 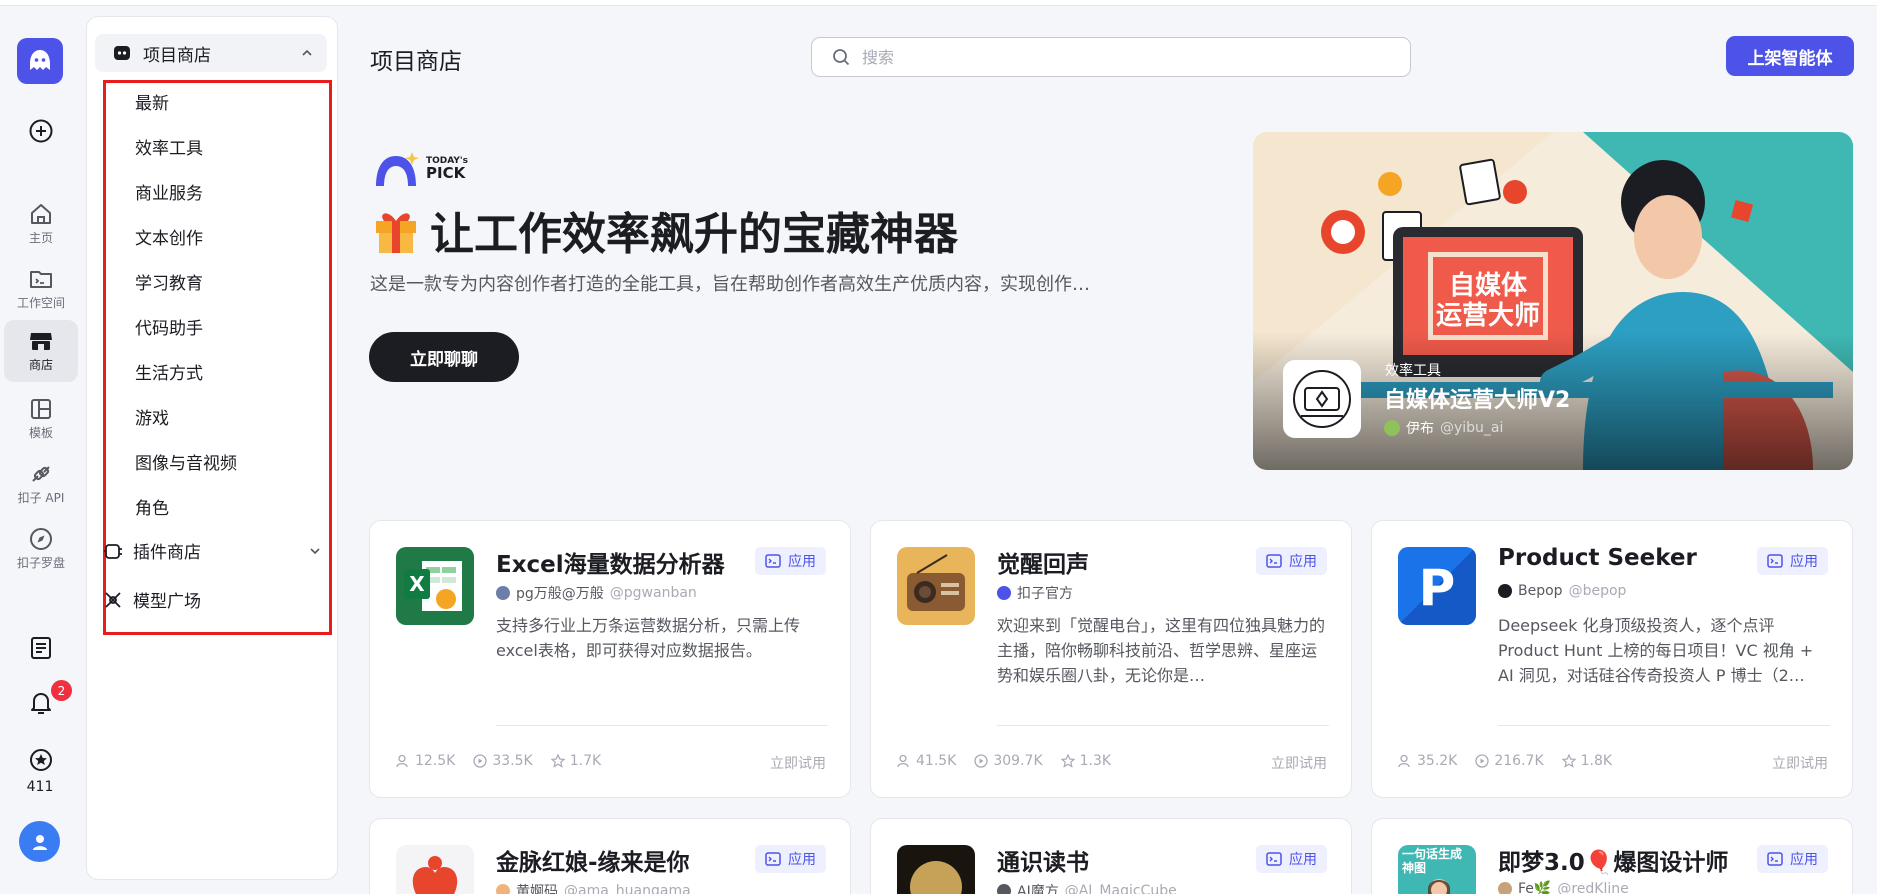 I want to click on rail-label-workspace: 工作空间, so click(x=40, y=303).